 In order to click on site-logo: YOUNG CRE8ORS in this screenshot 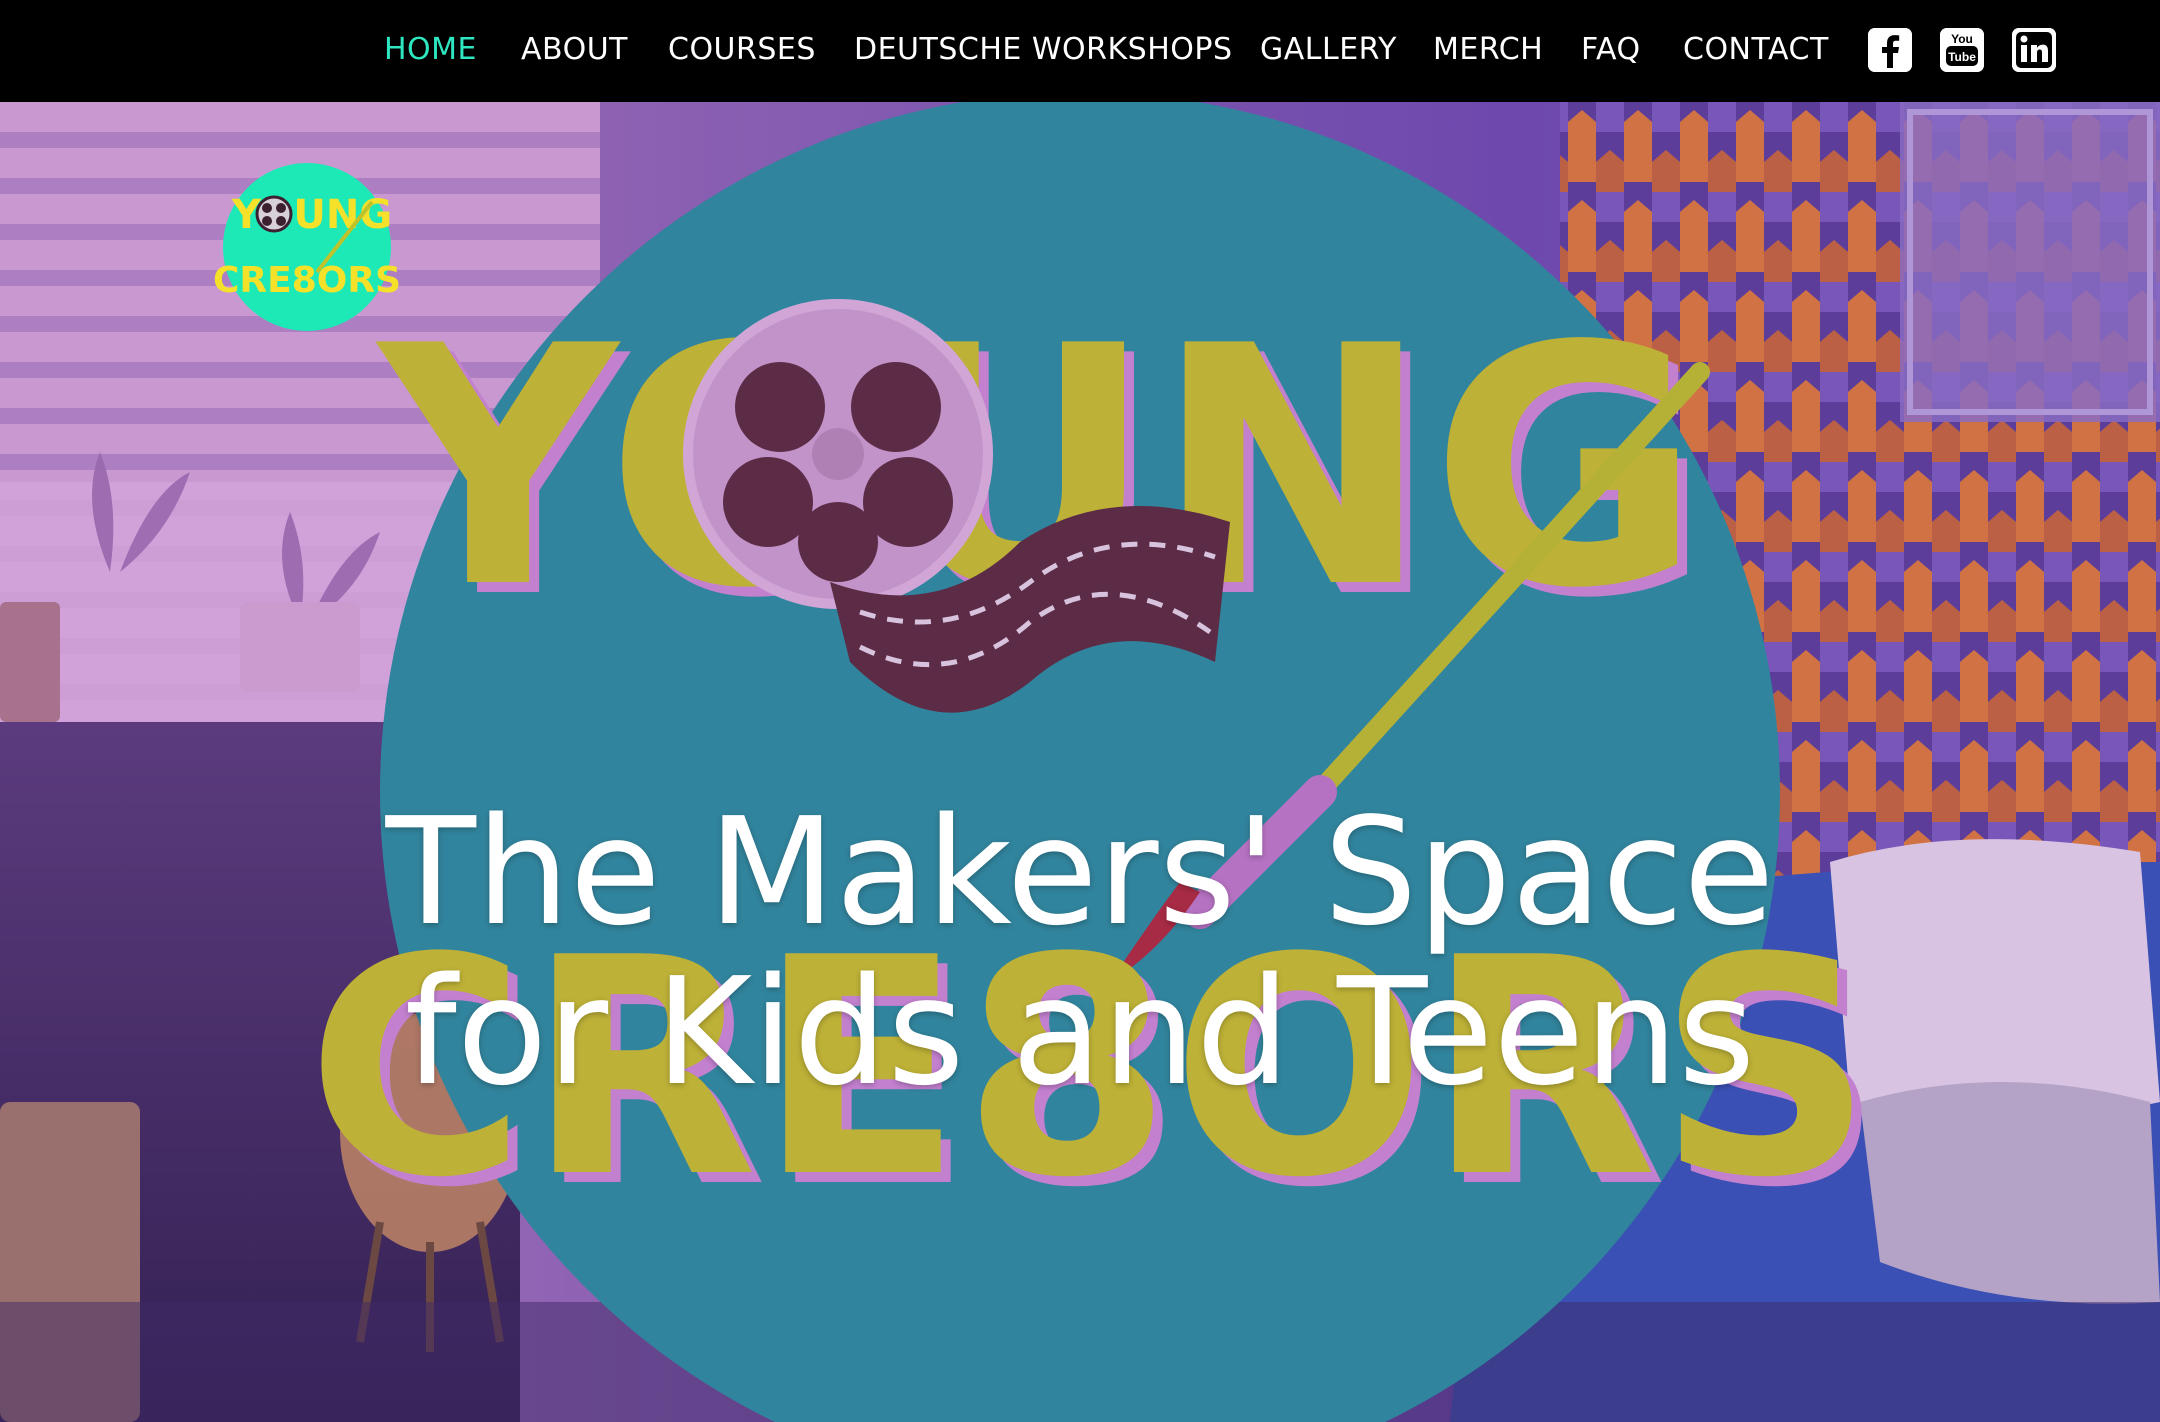, I will do `click(307, 247)`.